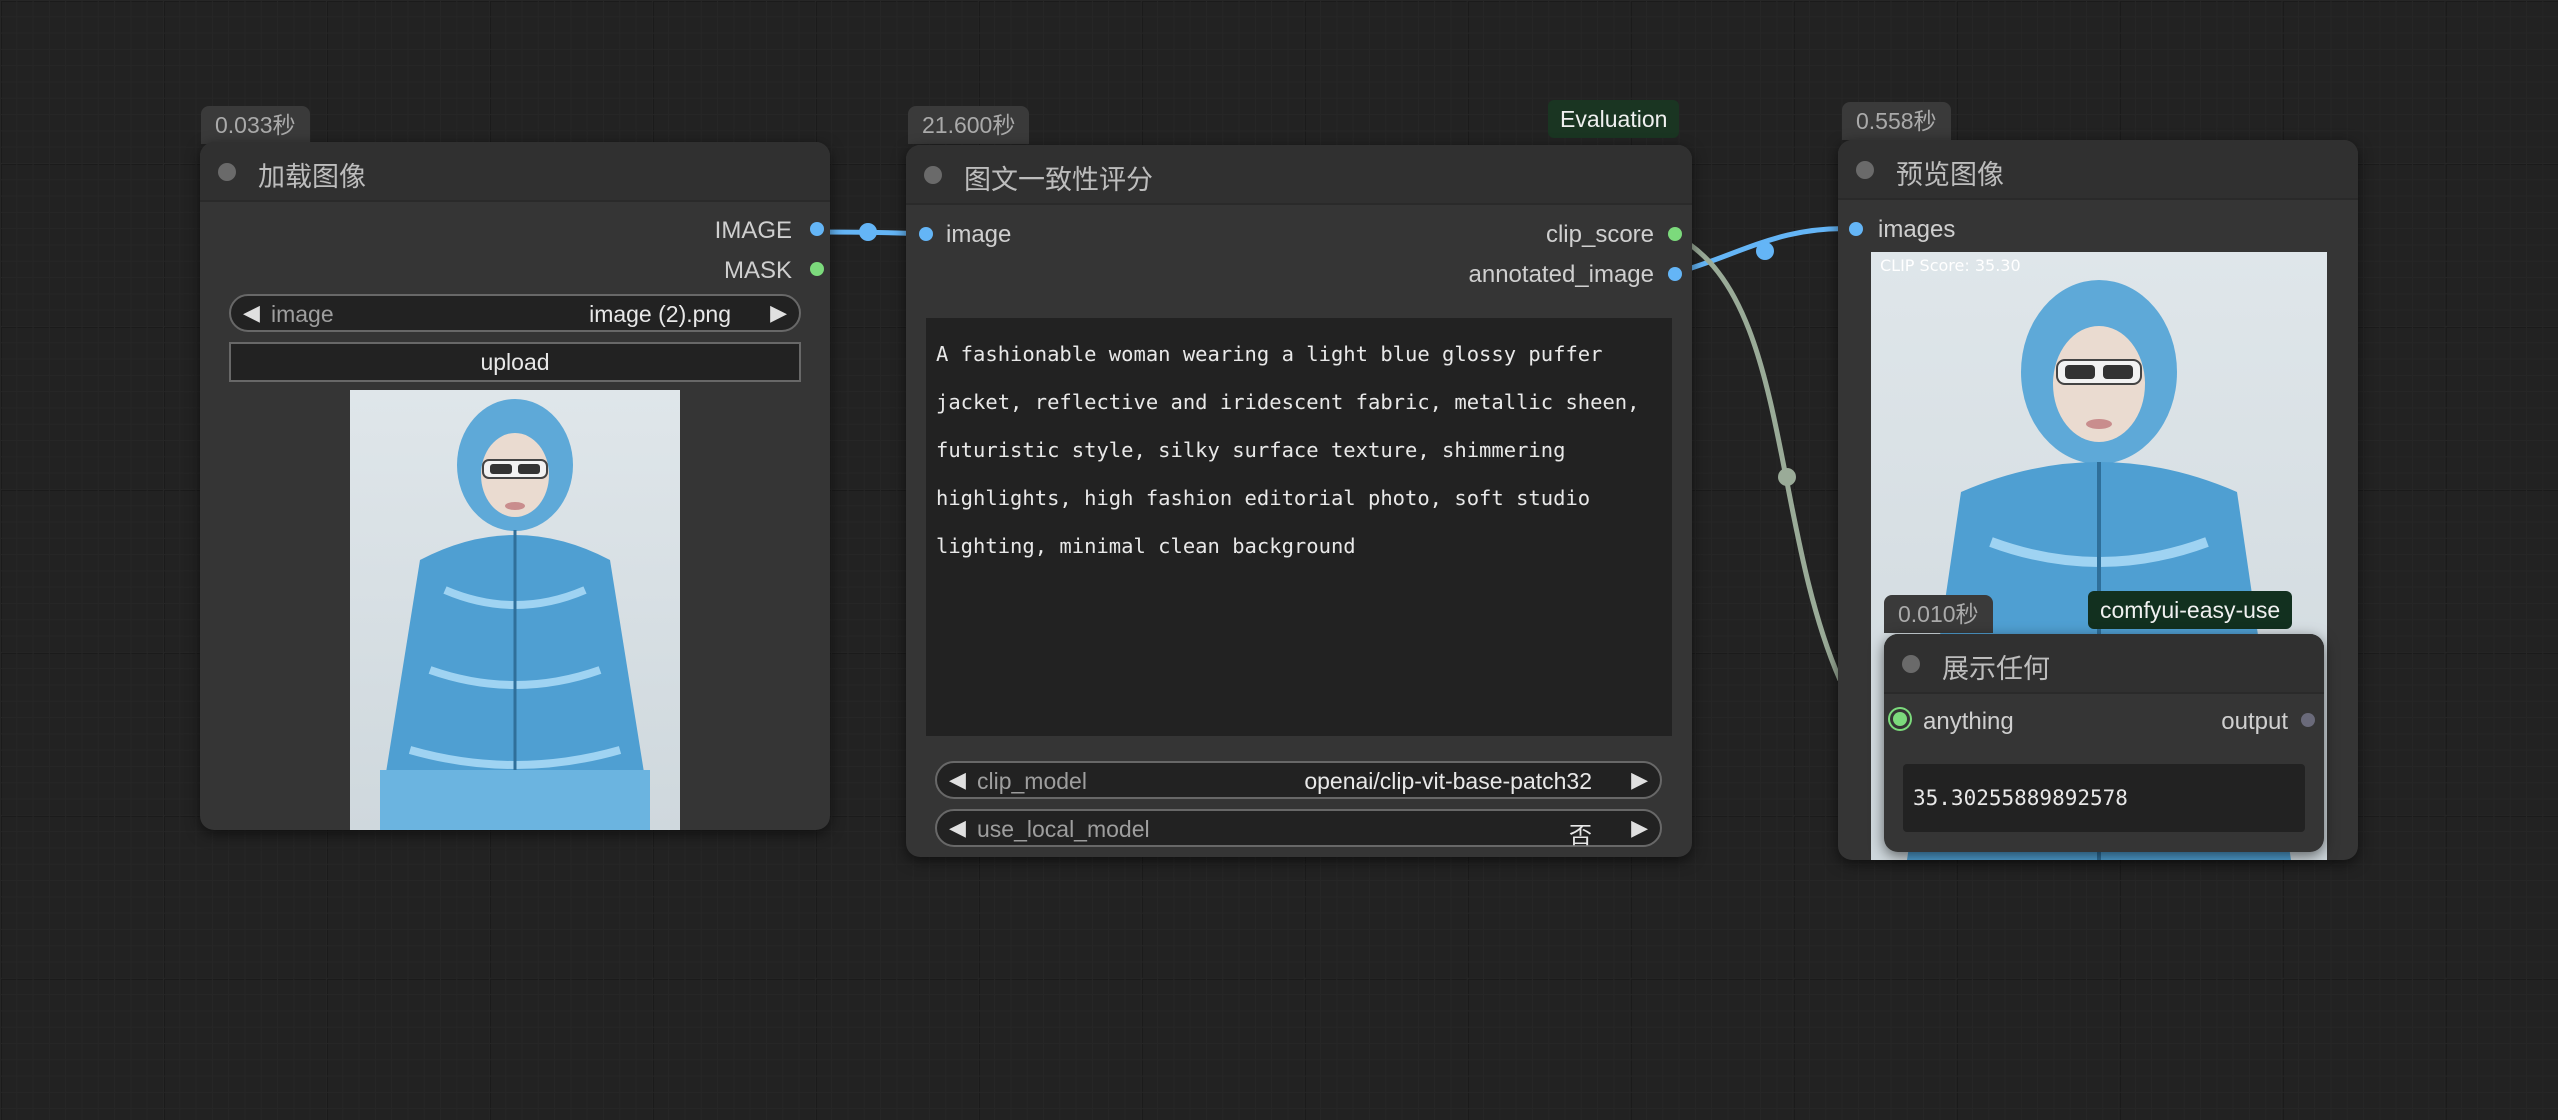 The height and width of the screenshot is (1120, 2558). Describe the element at coordinates (926, 234) in the screenshot. I see `input-slot-image` at that location.